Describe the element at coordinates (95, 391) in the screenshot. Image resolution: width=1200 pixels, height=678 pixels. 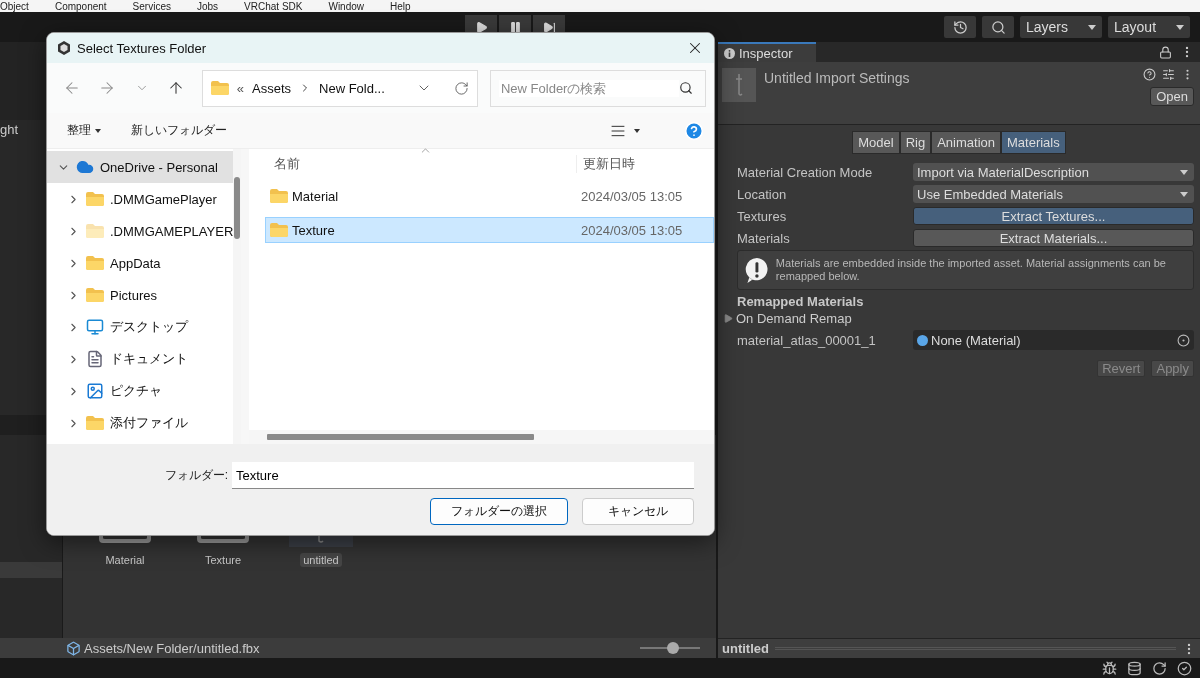
I see `image-icon` at that location.